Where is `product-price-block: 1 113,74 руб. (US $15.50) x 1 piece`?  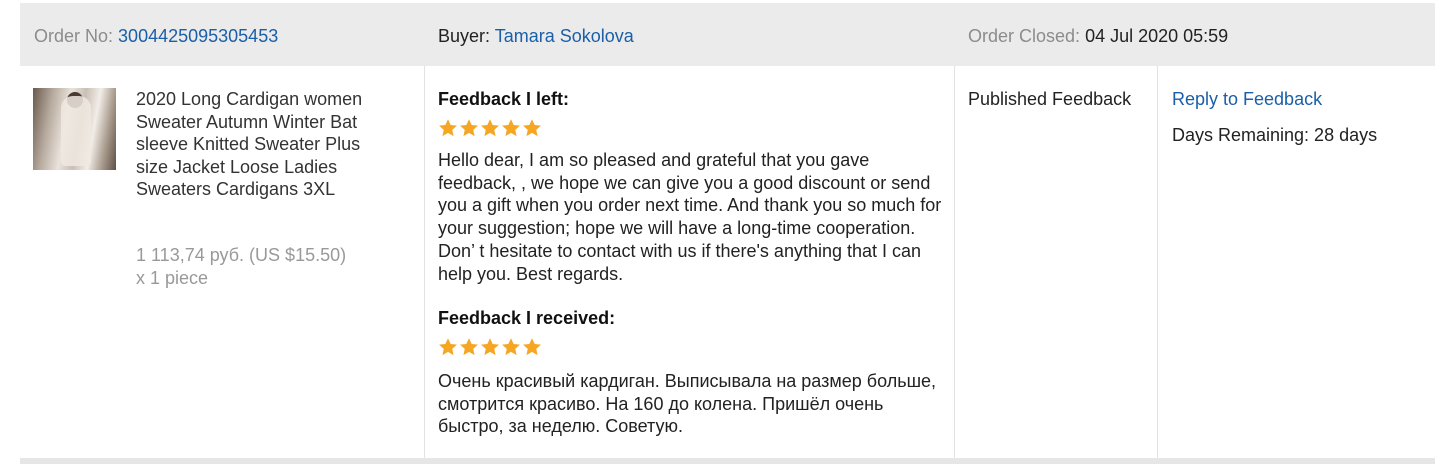
product-price-block: 1 113,74 руб. (US $15.50) x 1 piece is located at coordinates (266, 267).